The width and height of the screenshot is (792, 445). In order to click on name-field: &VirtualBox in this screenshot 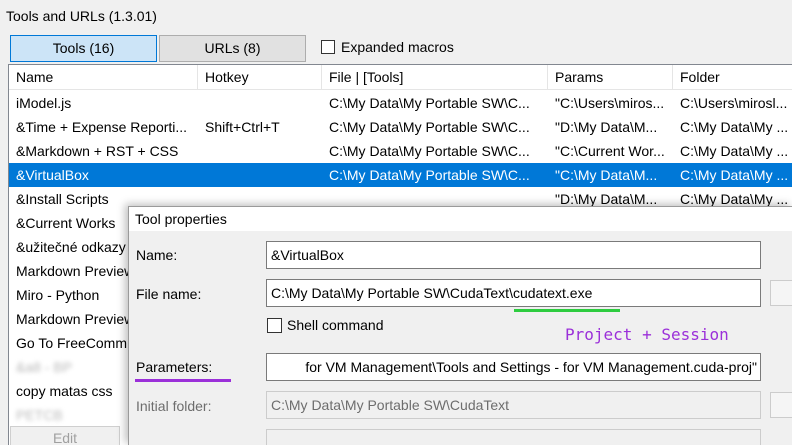, I will do `click(513, 255)`.